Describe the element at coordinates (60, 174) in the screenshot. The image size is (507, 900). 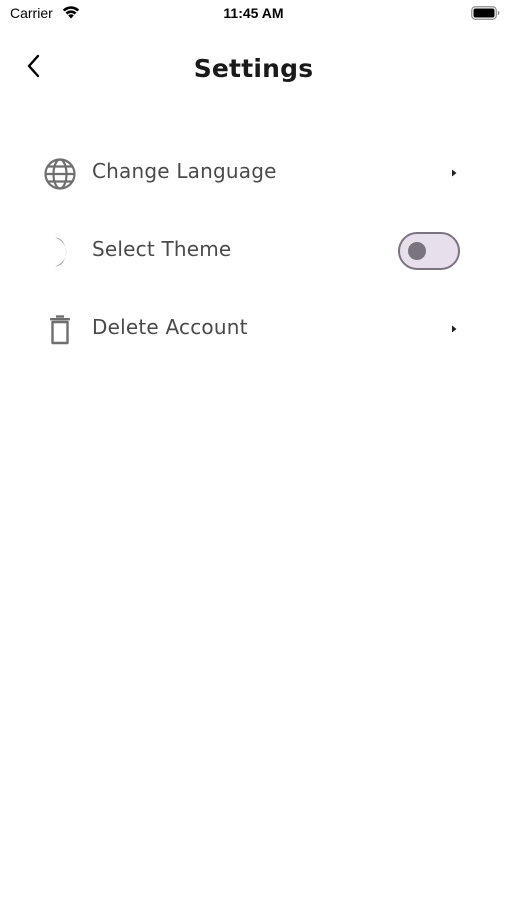
I see `globe-icon` at that location.